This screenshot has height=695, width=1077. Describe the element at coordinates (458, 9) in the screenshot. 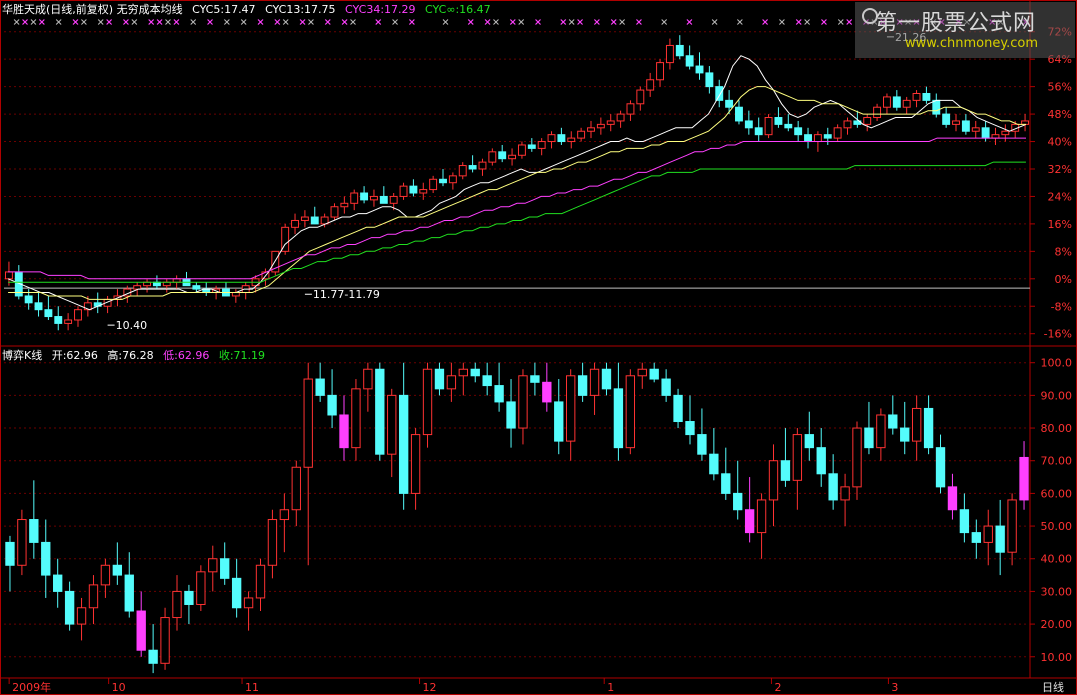

I see `cyc-inf-label: CYC∞:16.47` at that location.